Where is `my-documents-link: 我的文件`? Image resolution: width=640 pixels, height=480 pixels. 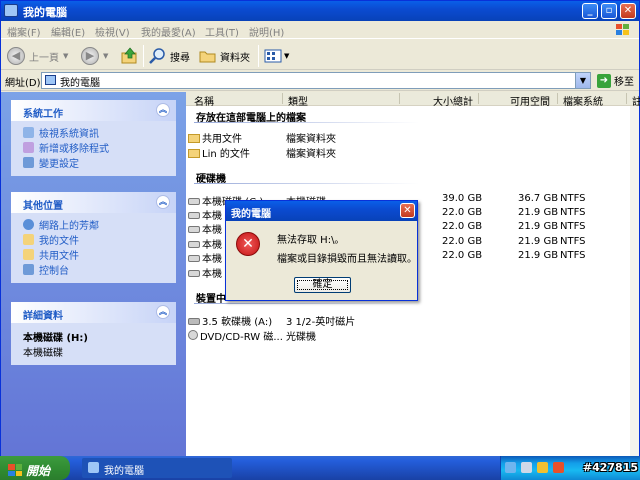 my-documents-link: 我的文件 is located at coordinates (99, 239).